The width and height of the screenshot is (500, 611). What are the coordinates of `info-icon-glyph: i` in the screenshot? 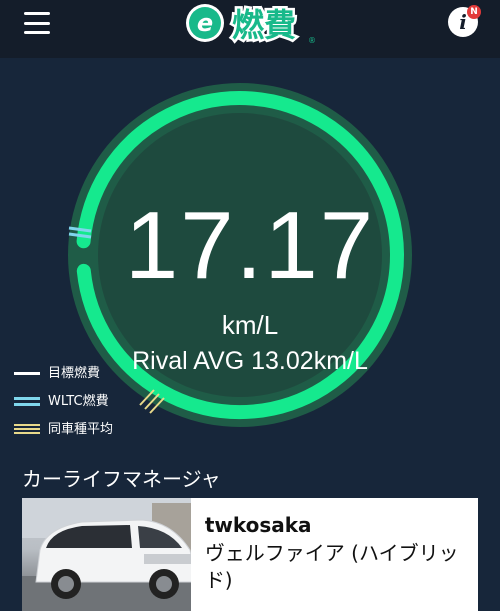 It's located at (463, 22).